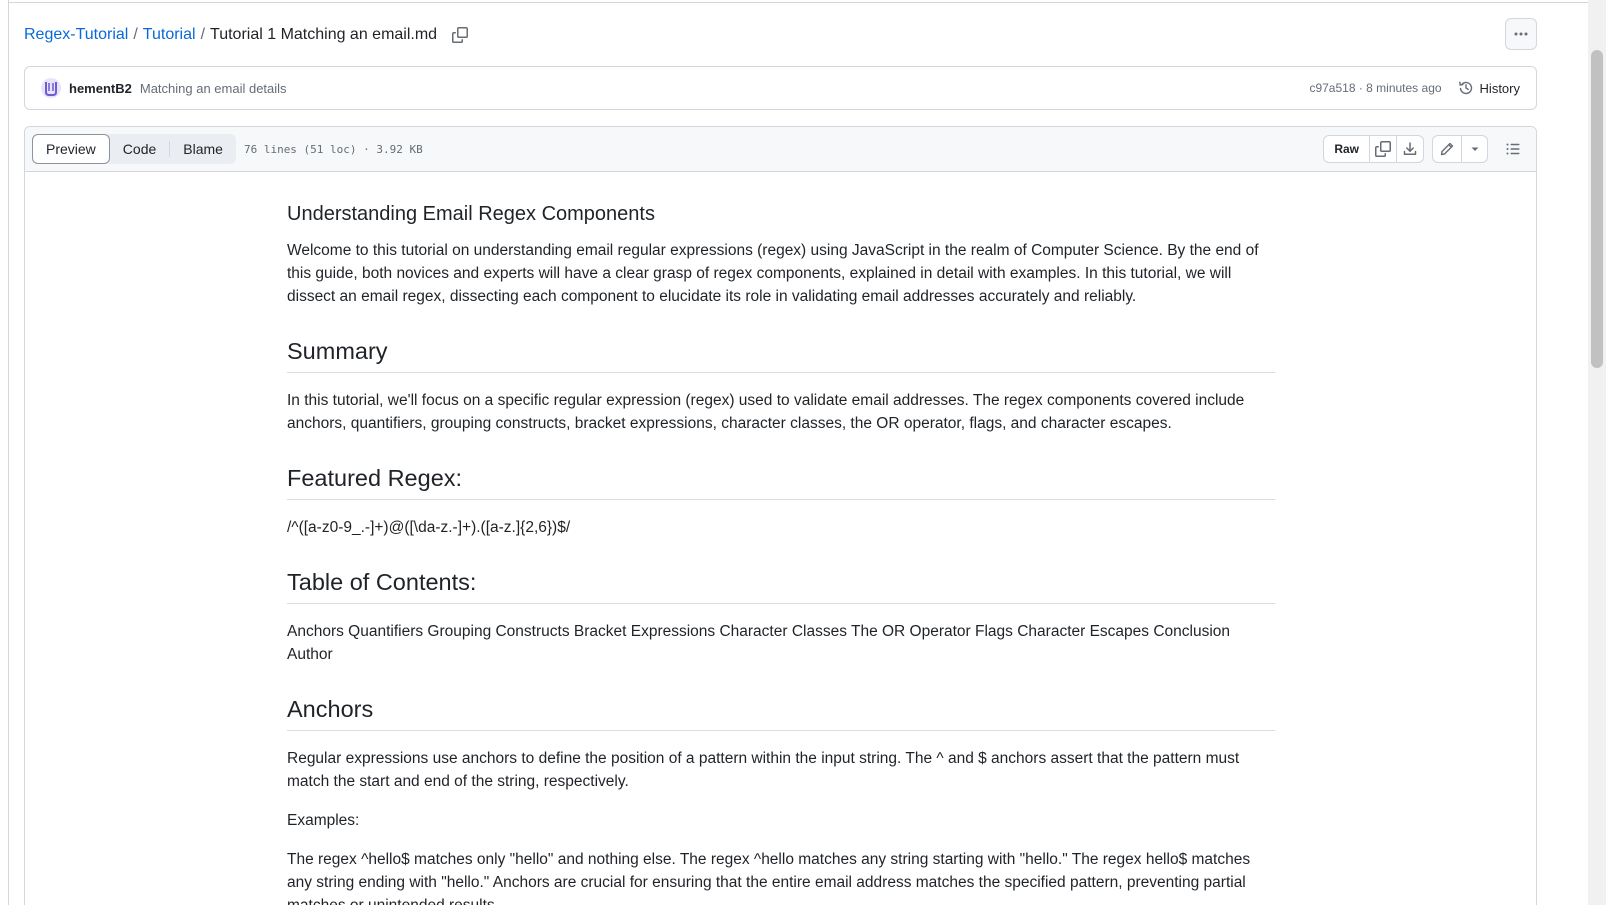 The width and height of the screenshot is (1606, 905). I want to click on edit-dropdown-button, so click(1474, 149).